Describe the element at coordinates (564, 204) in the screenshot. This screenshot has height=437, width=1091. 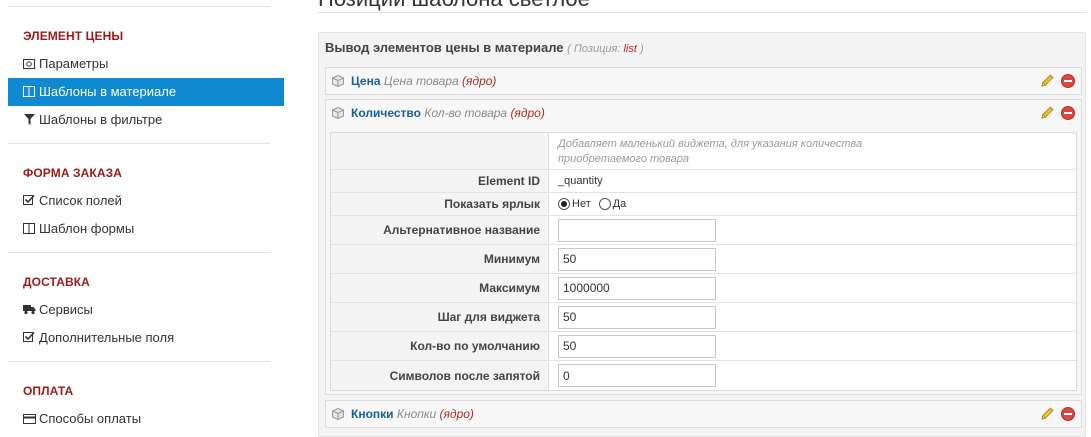
I see `radio-no` at that location.